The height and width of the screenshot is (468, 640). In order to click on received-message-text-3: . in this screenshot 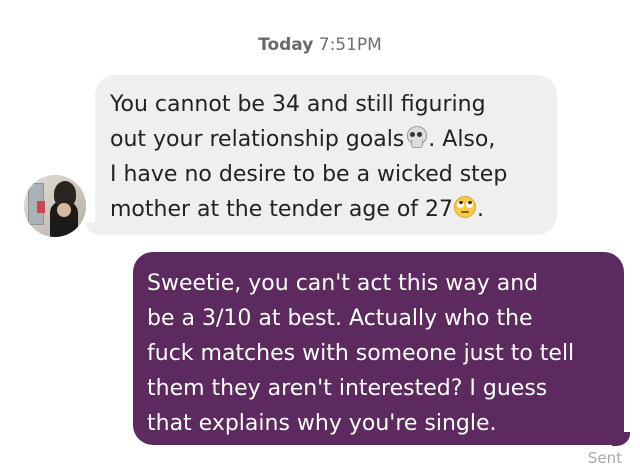, I will do `click(481, 209)`.